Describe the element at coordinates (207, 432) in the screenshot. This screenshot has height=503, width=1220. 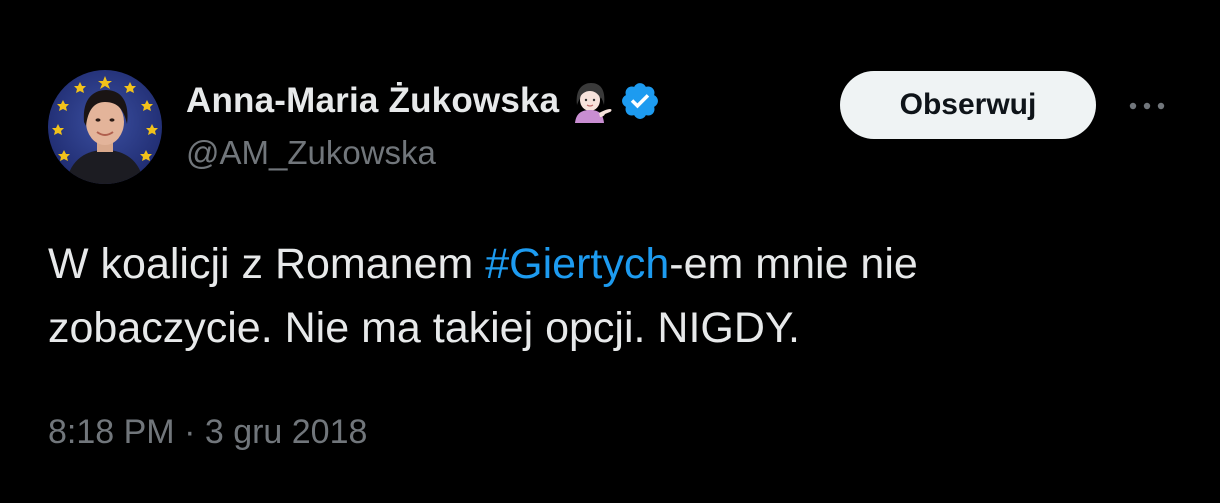
I see `tweet-timestamp: 8:18 PM · 3 gru 2018` at that location.